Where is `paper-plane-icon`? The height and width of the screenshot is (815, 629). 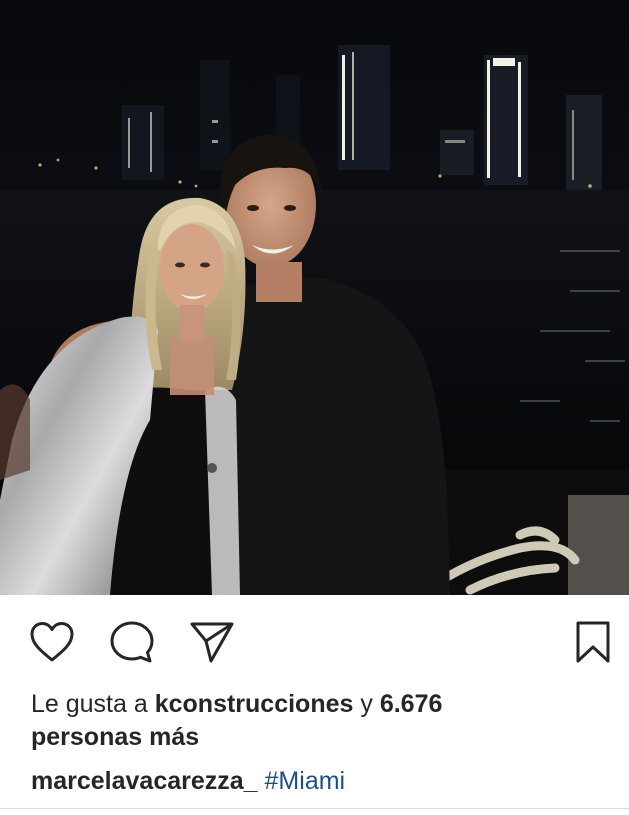
paper-plane-icon is located at coordinates (212, 642).